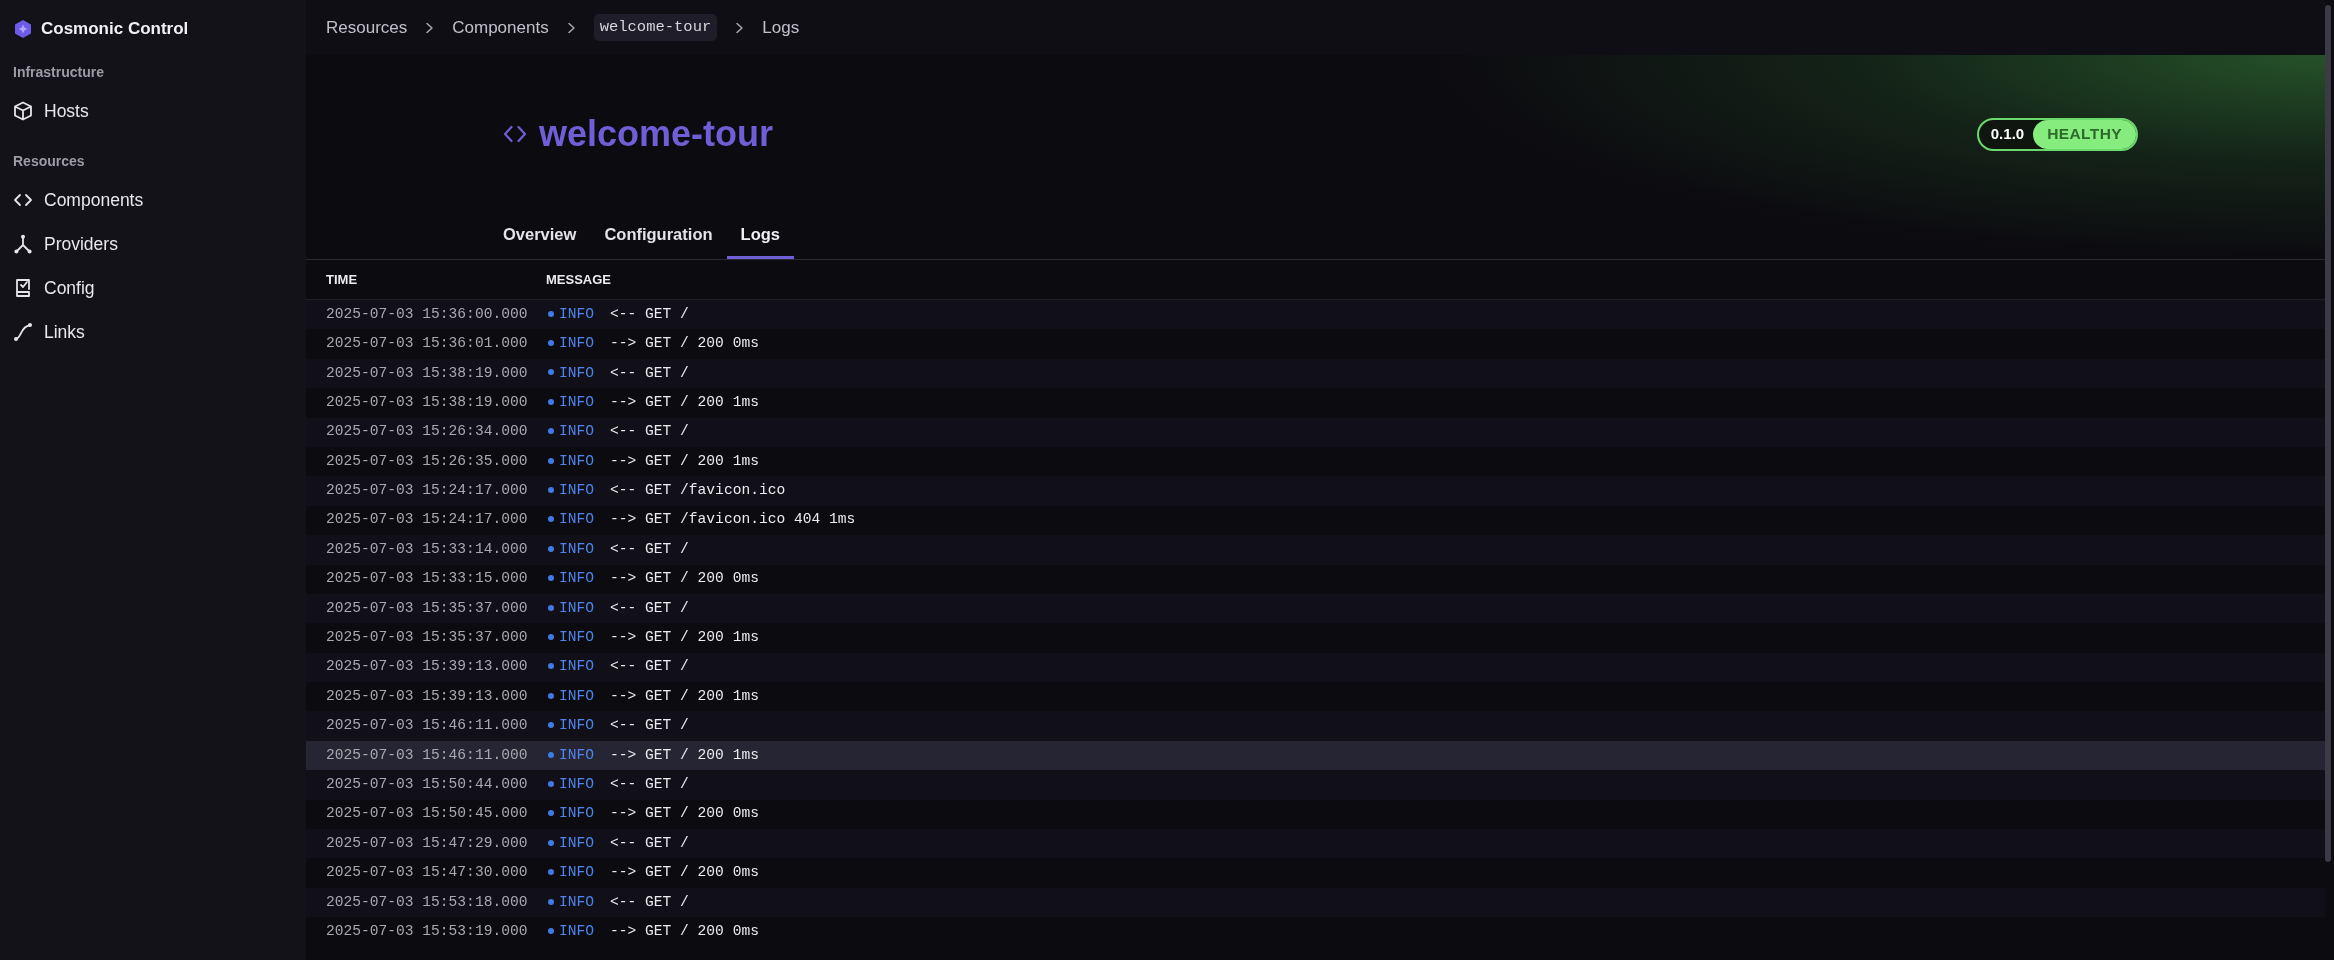 The width and height of the screenshot is (2334, 960). I want to click on log-row: 2025-07-03 15:35:37.000 INFO <-- GET /, so click(1315, 608).